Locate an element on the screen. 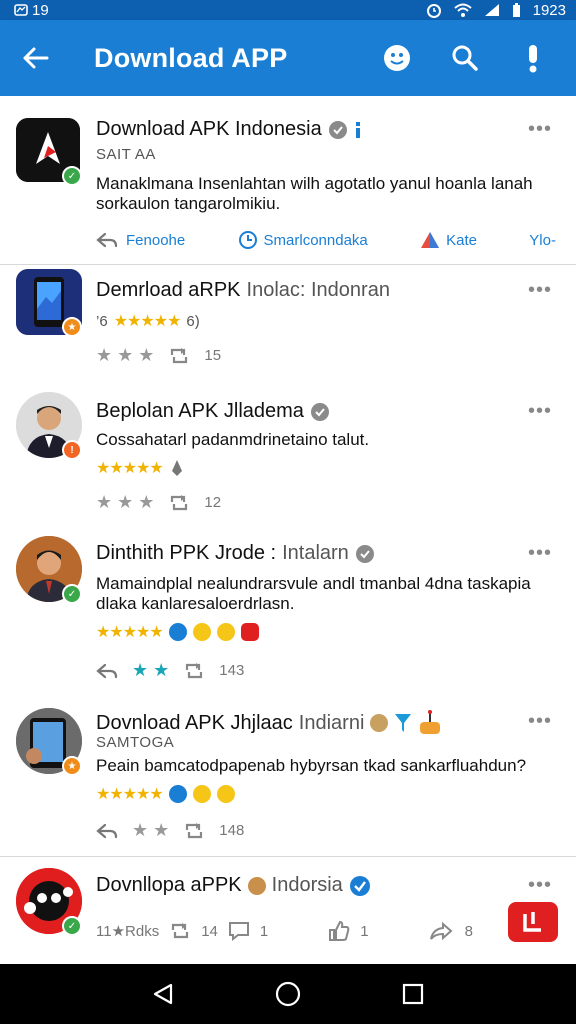  post-actions: ★ ★ ★ 15 is located at coordinates (158, 355).